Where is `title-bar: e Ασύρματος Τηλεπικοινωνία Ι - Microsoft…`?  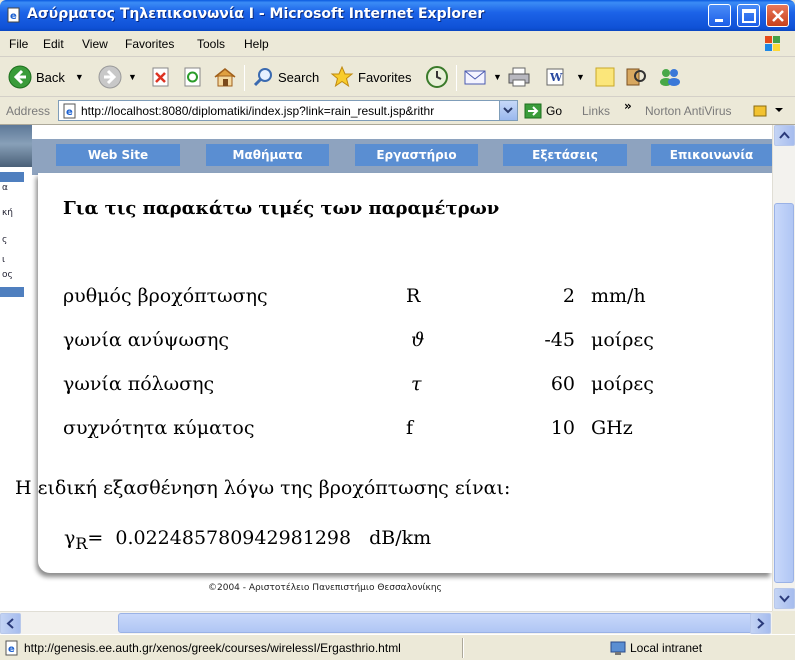
title-bar: e Ασύρματος Τηλεπικοινωνία Ι - Microsoft… is located at coordinates (397, 15).